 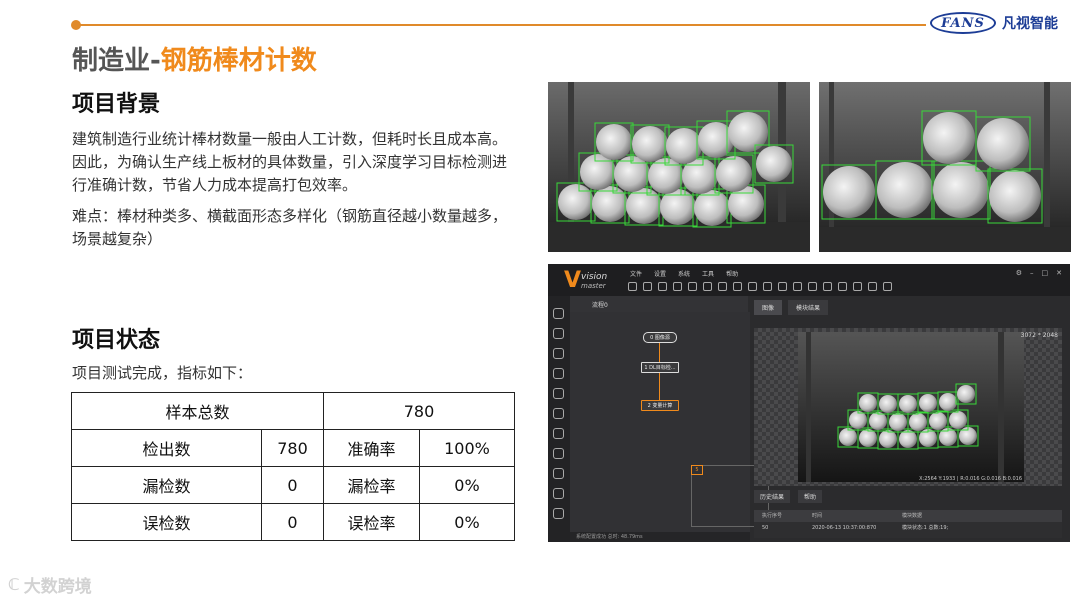 What do you see at coordinates (669, 422) in the screenshot?
I see `flow-canvas: 0 图像源 1 DL目标检... 2 变量计算 5` at bounding box center [669, 422].